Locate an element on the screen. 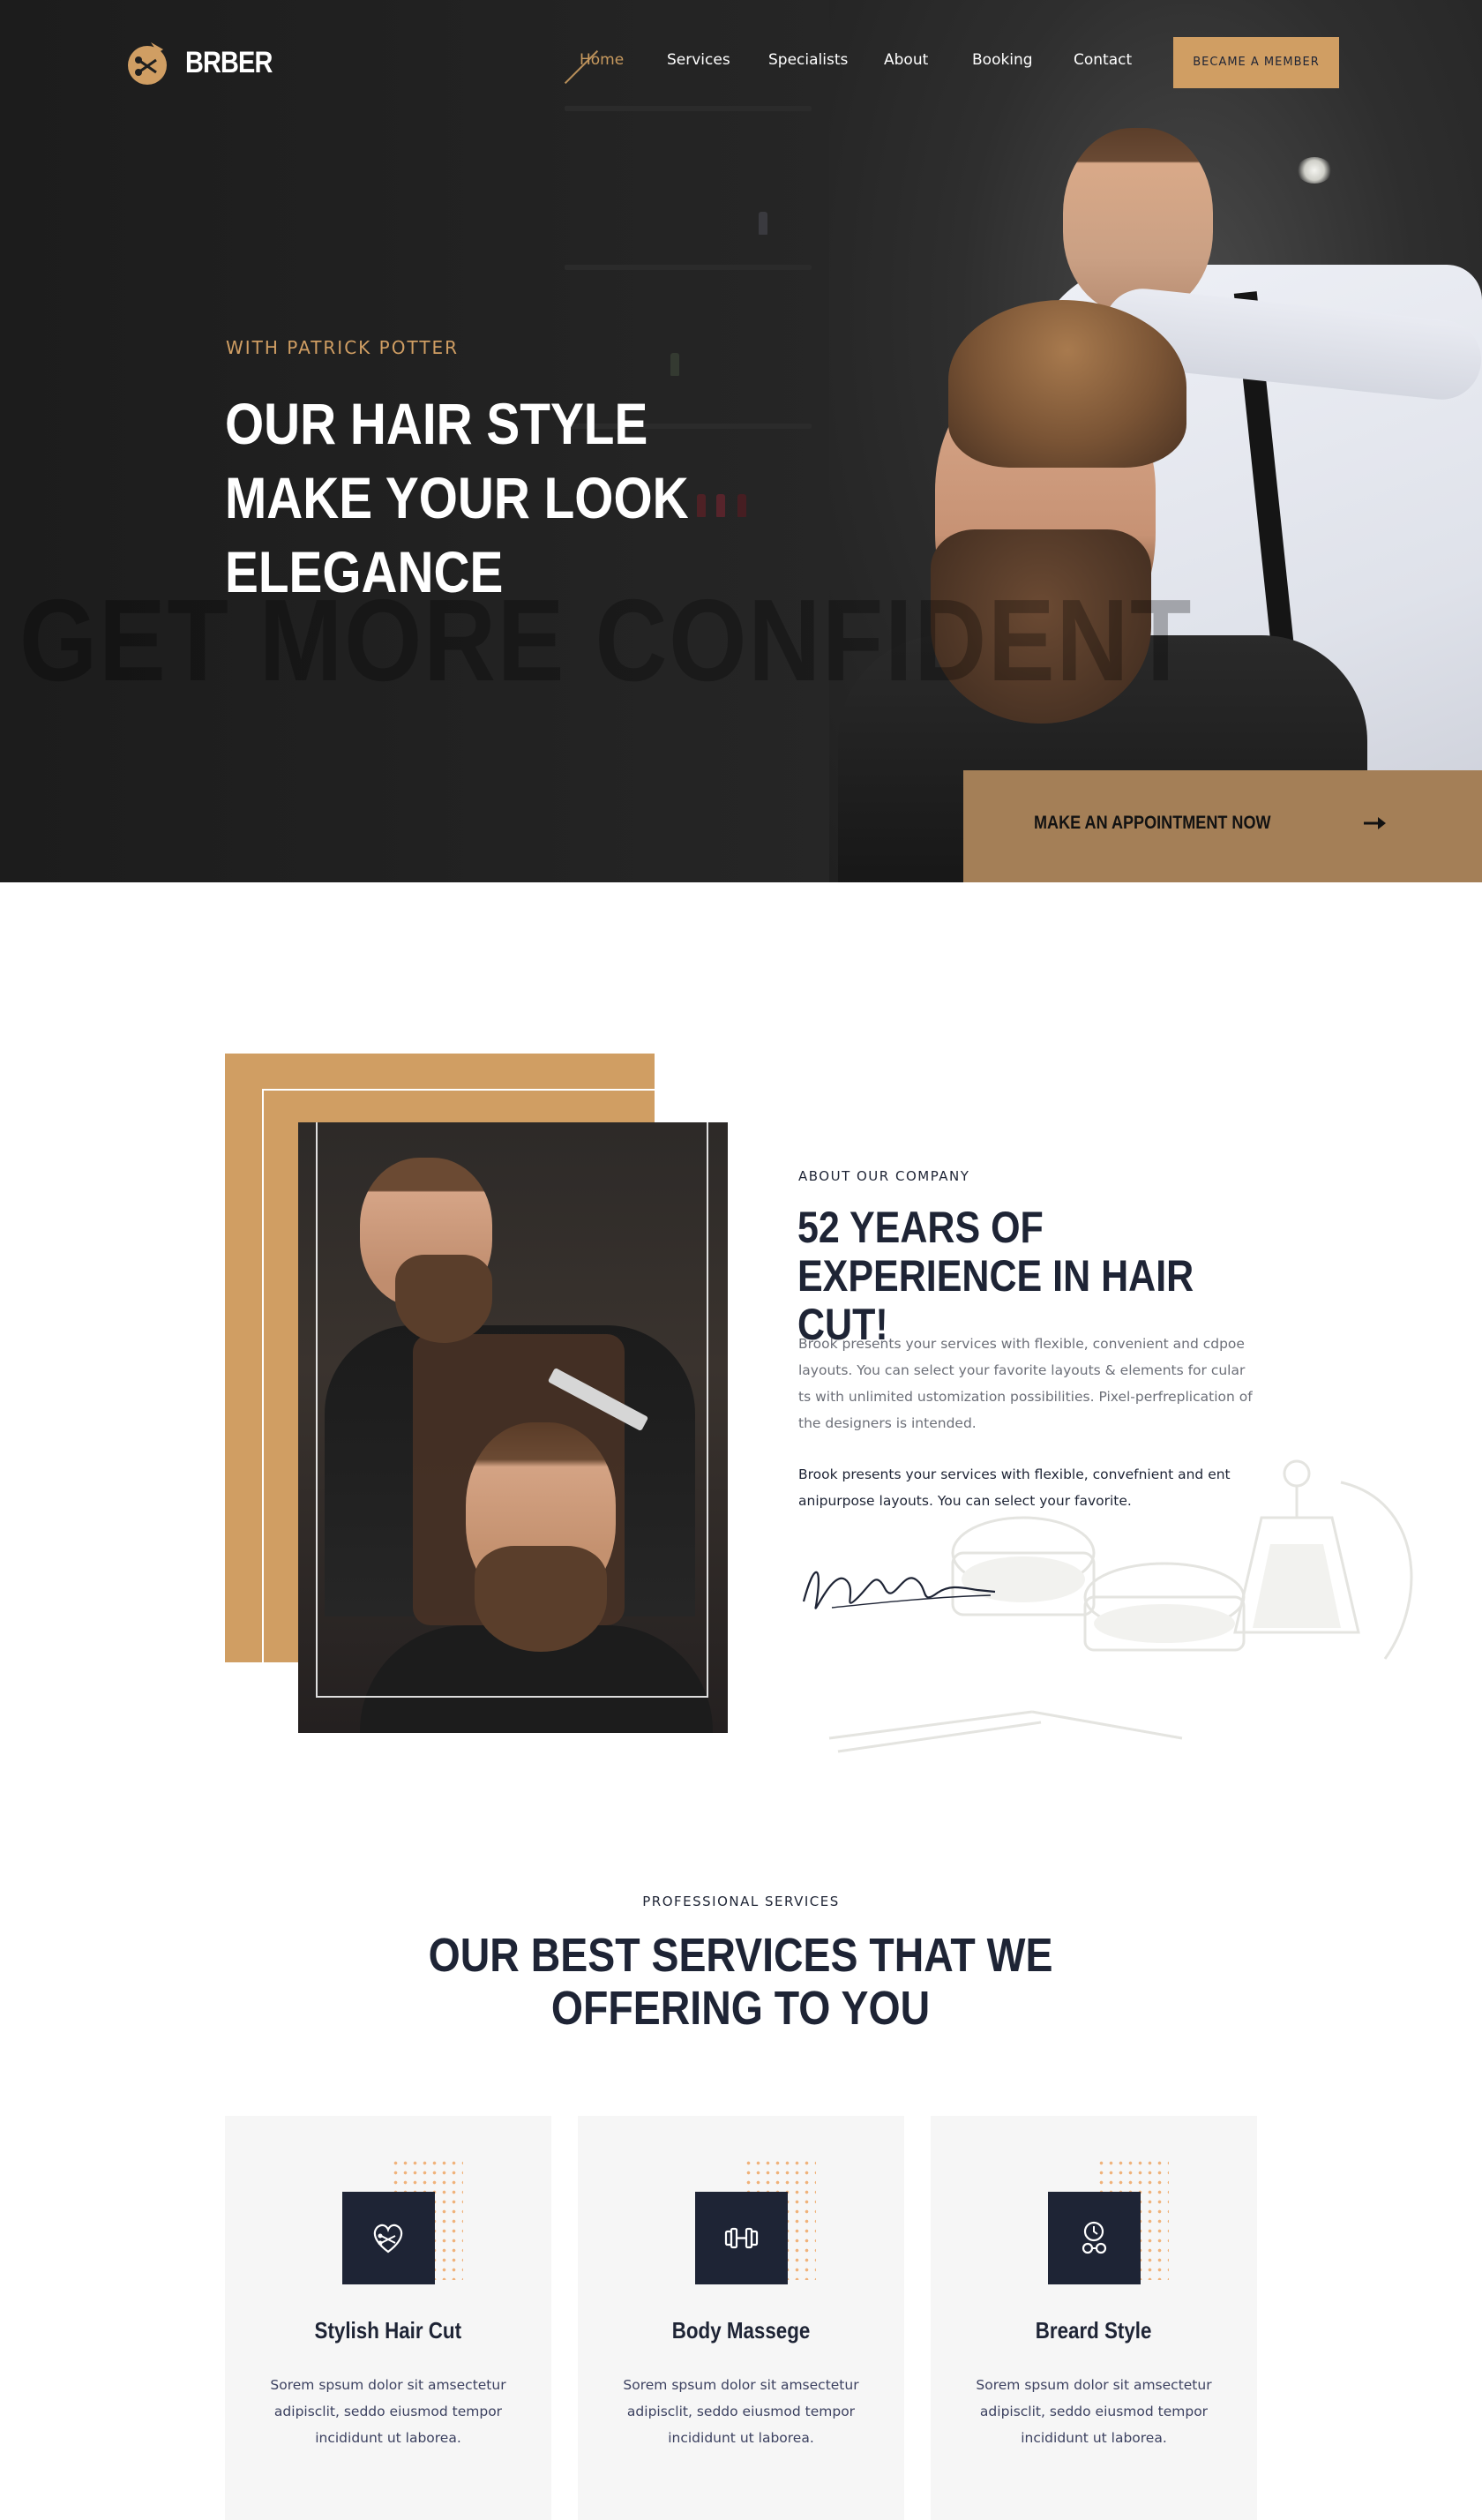 The width and height of the screenshot is (1482, 2520). nav-item-specialists: Specialists is located at coordinates (808, 60).